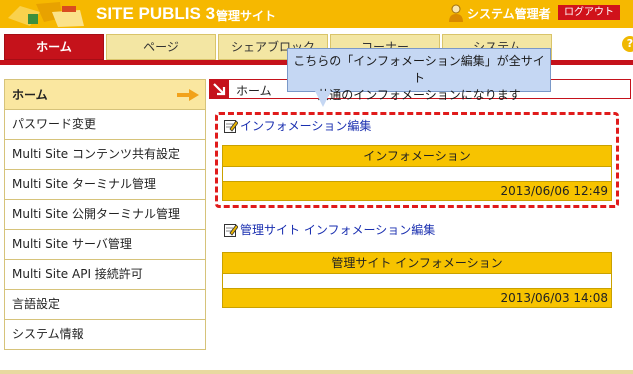 The image size is (633, 374). What do you see at coordinates (77, 274) in the screenshot?
I see `sidebar-item-label: Multi Site API 接続許可` at bounding box center [77, 274].